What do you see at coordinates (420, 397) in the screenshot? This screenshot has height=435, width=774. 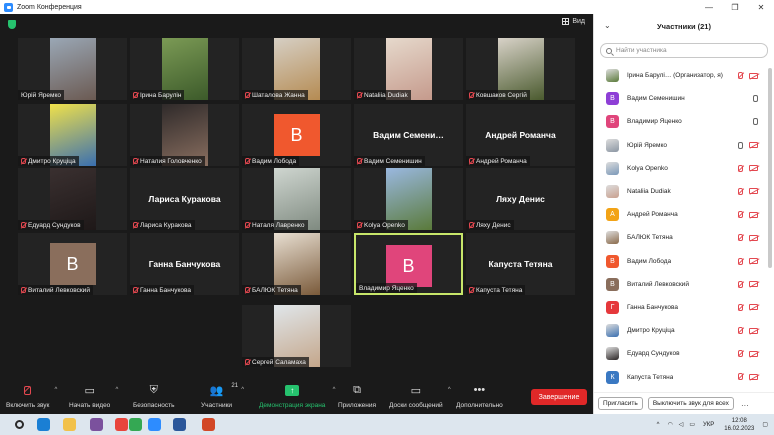 I see `whiteboards-button: ▭ Доски сообщений ^` at bounding box center [420, 397].